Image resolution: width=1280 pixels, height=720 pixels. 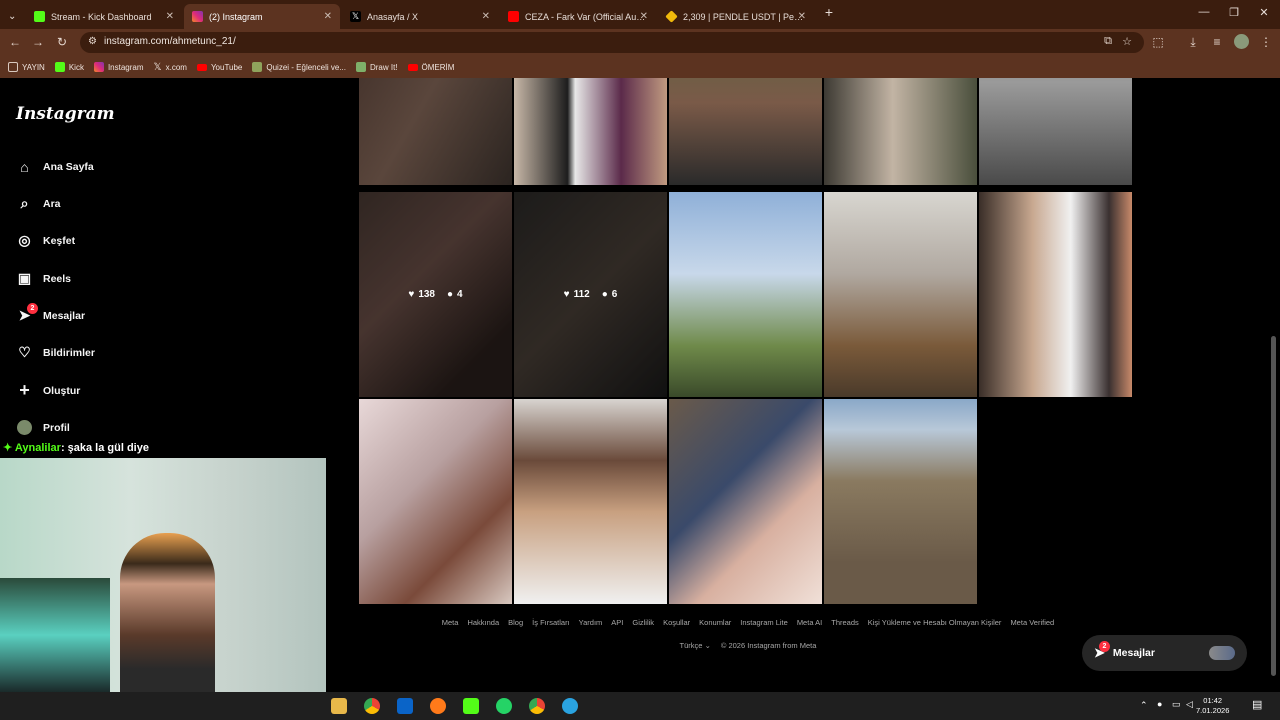 What do you see at coordinates (578, 16) in the screenshot?
I see `tab-youtube: CEZA - Fark Var (Official Audio) ✕` at bounding box center [578, 16].